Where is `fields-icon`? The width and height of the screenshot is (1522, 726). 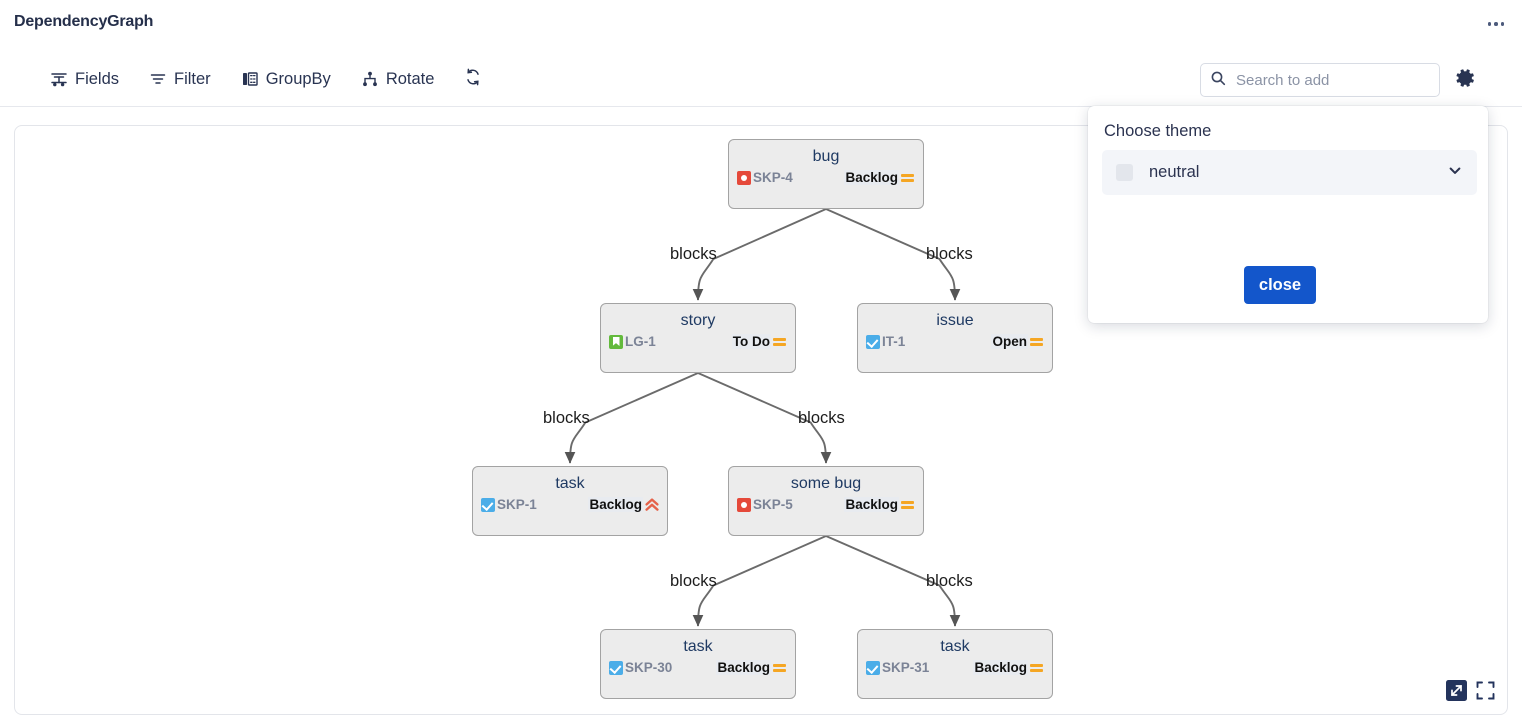 fields-icon is located at coordinates (59, 79).